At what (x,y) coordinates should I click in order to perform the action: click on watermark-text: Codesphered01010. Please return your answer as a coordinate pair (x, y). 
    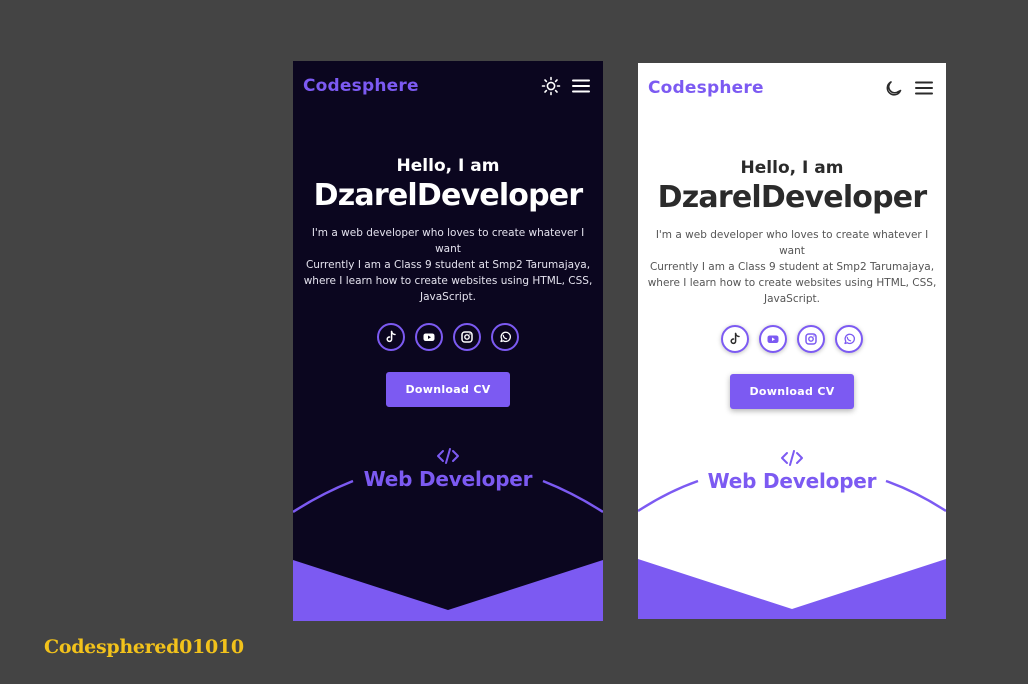
    Looking at the image, I should click on (144, 647).